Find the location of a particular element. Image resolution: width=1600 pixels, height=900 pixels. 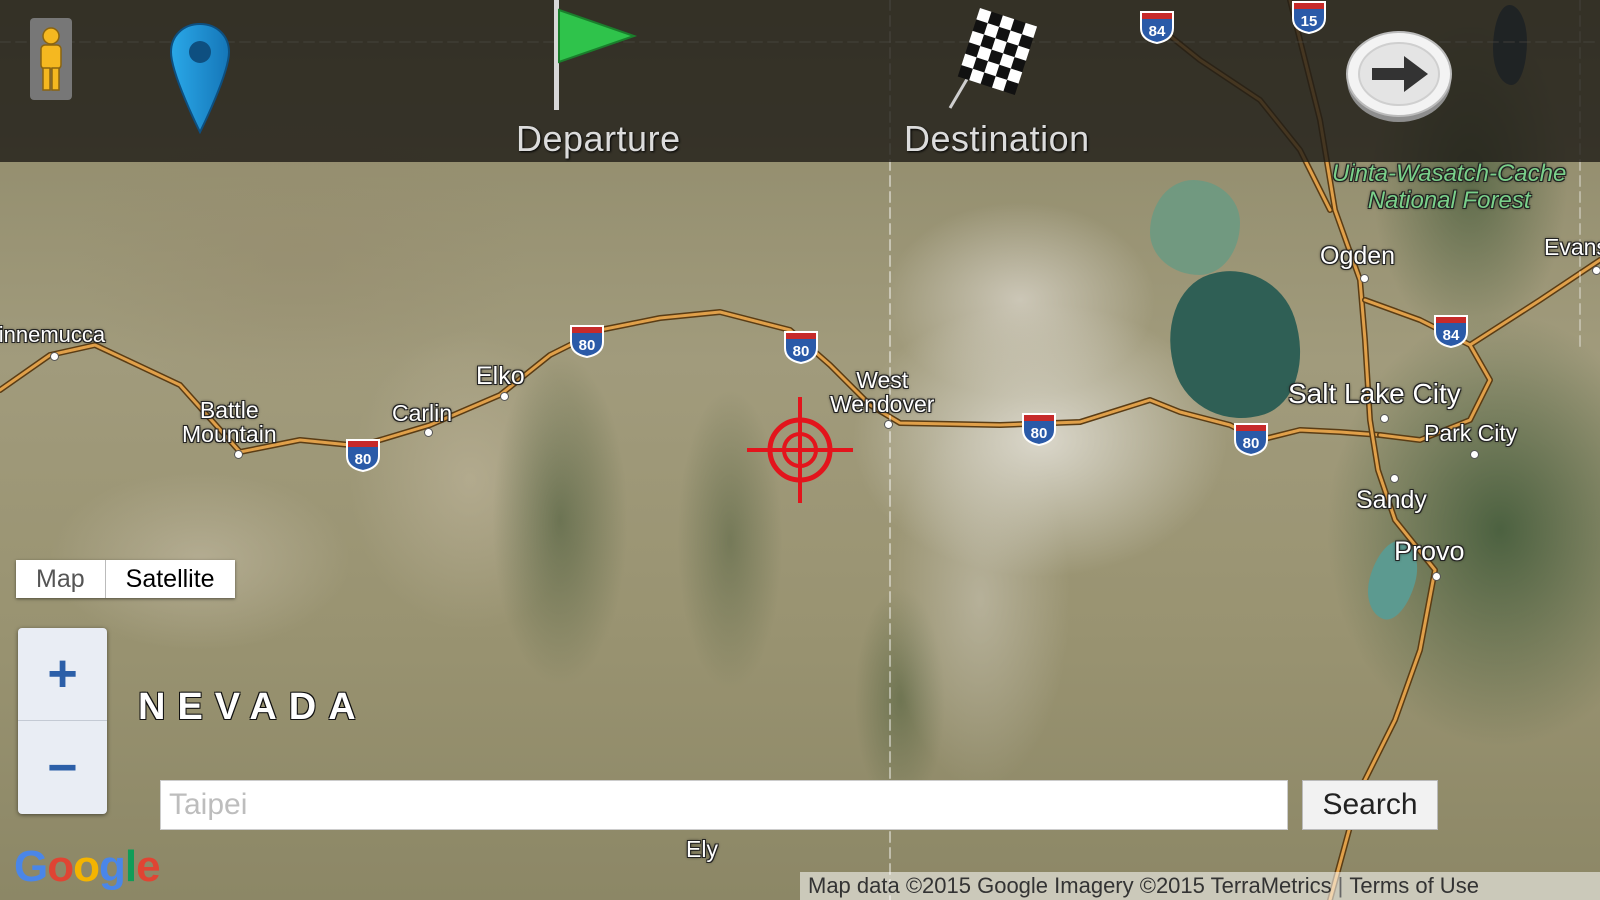

label-elko: Elko is located at coordinates (500, 376).